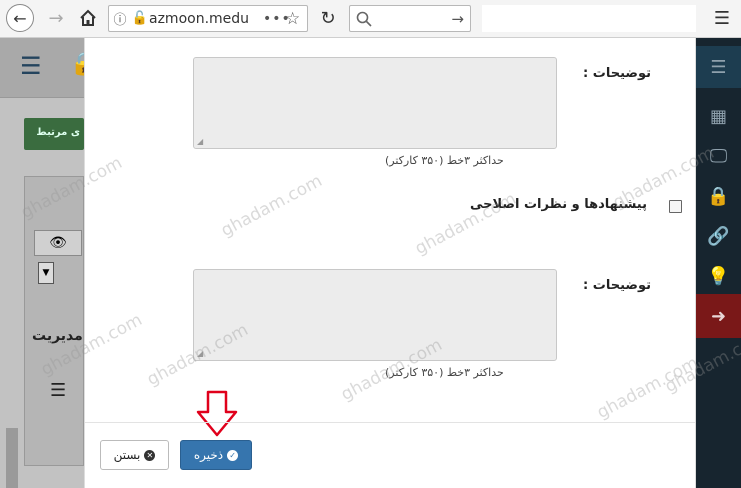 The image size is (741, 488). I want to click on url-text: azmoon.medu, so click(206, 19).